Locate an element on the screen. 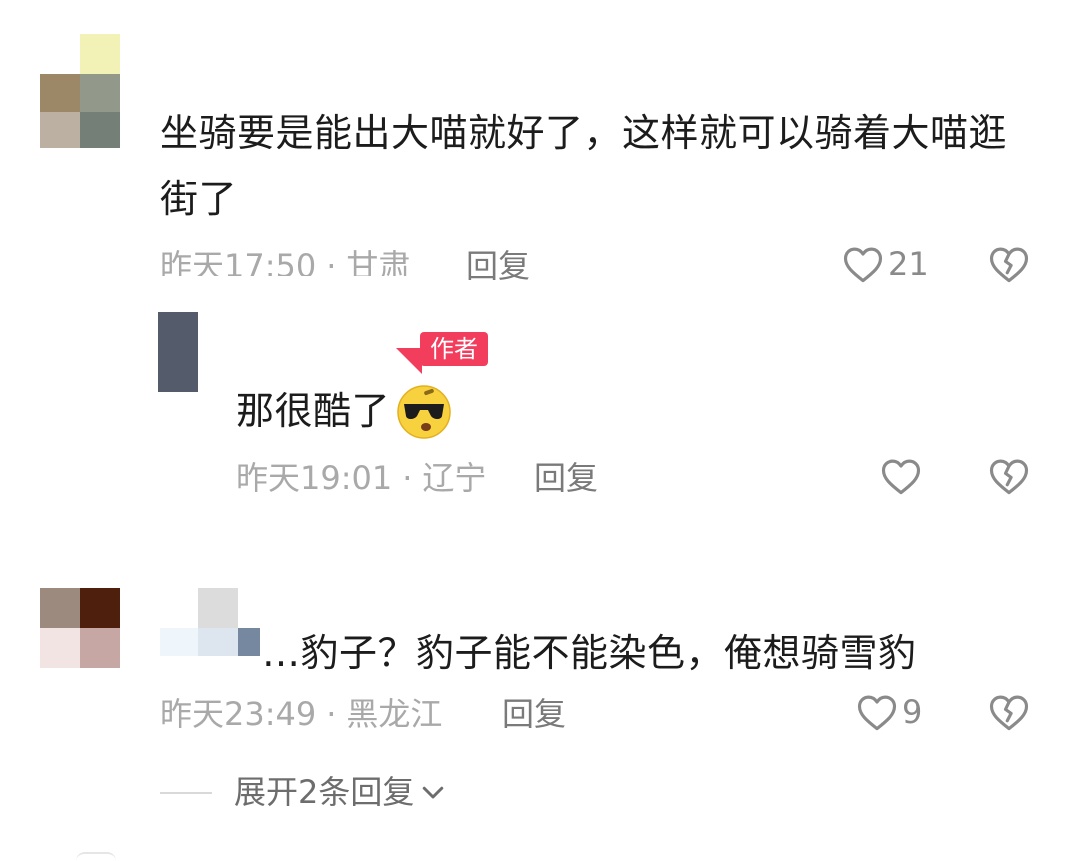 This screenshot has height=861, width=1080. cool-sunglasses-emoji is located at coordinates (424, 412).